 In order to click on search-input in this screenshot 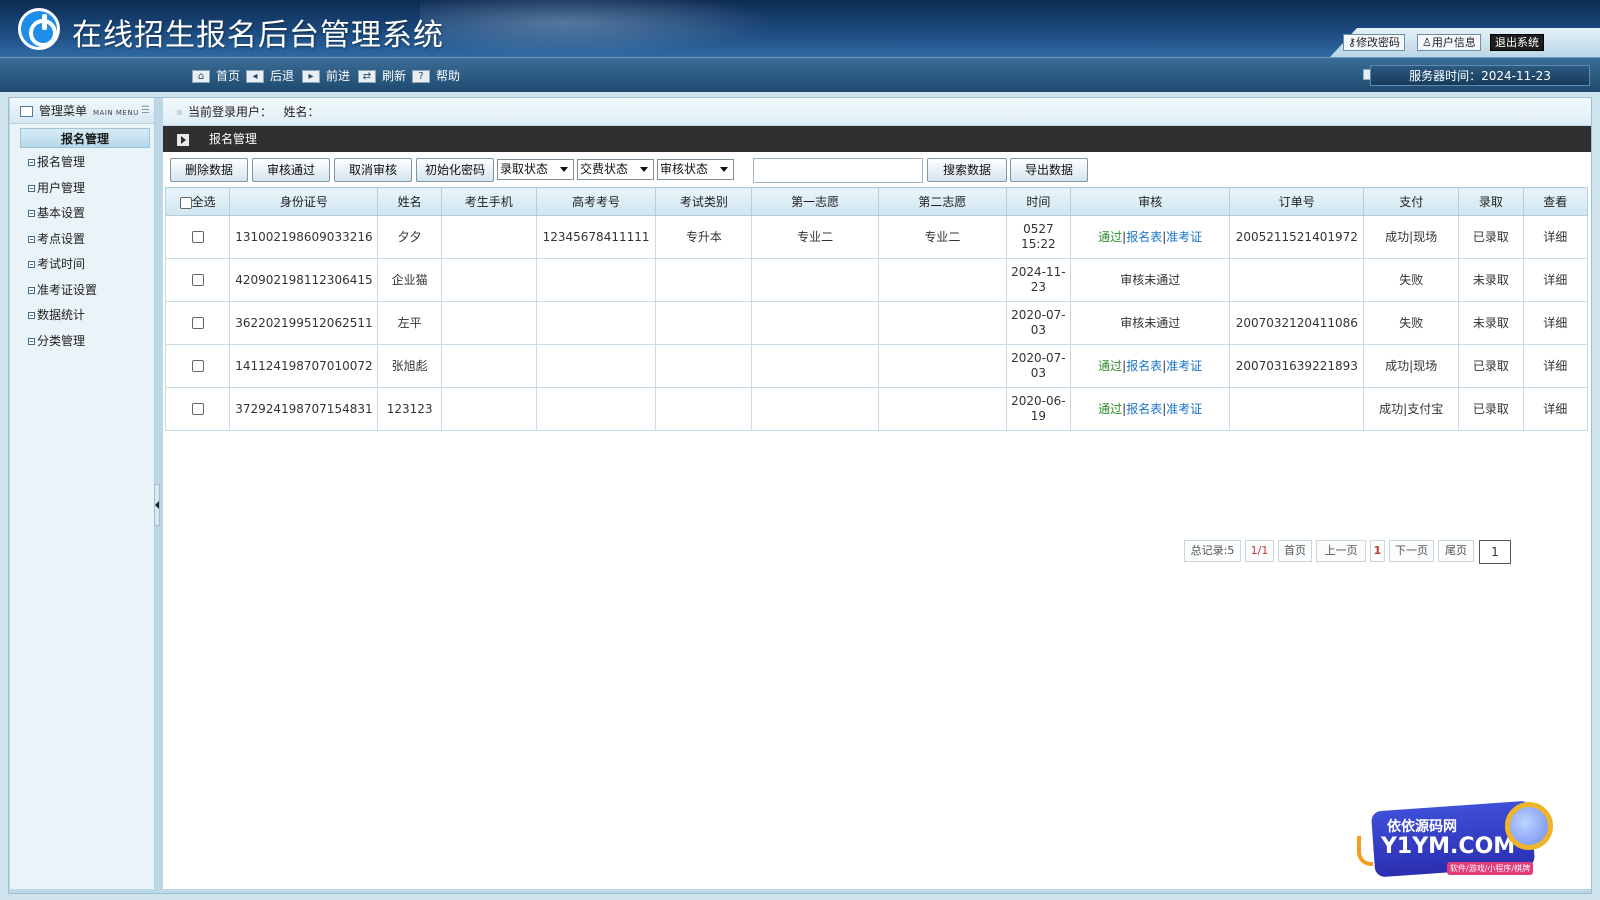, I will do `click(838, 170)`.